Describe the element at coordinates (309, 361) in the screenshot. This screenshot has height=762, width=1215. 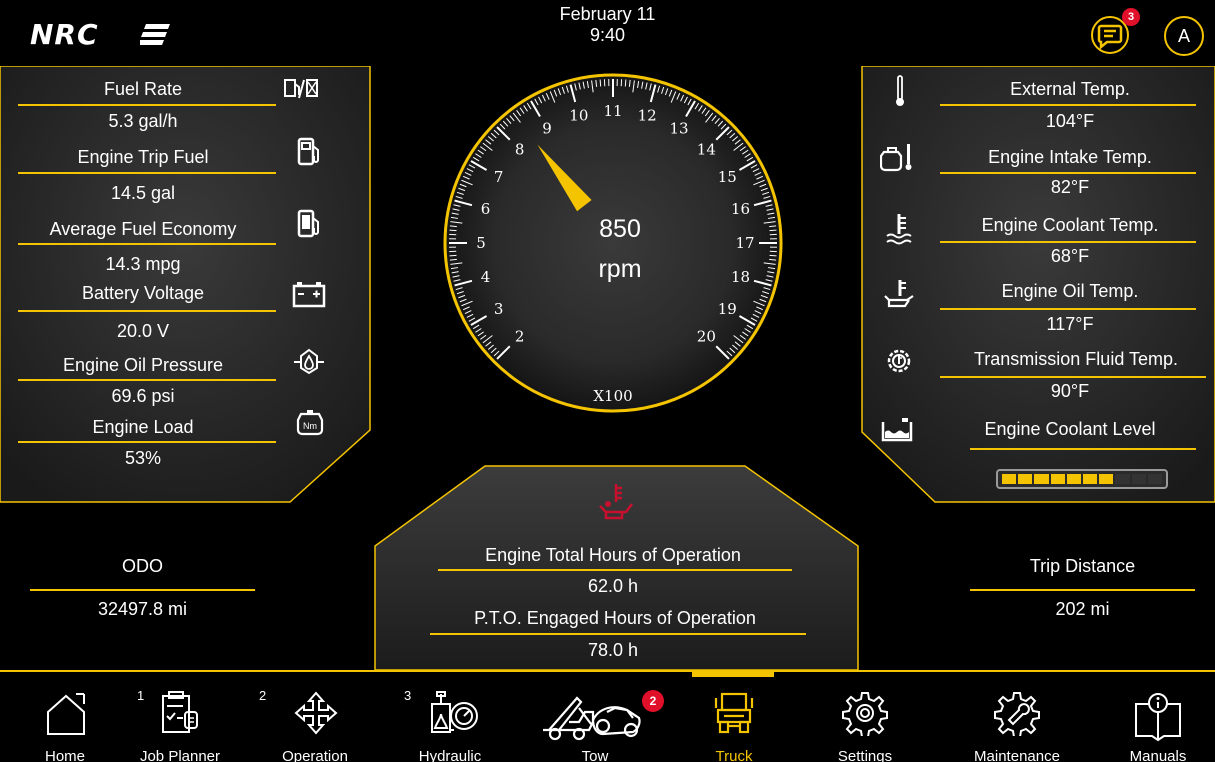
I see `oil-pressure-icon` at that location.